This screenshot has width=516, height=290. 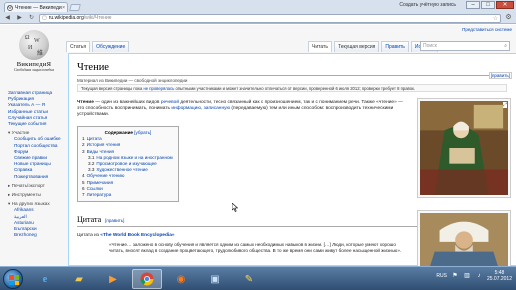 I want to click on taskbar-chrome-icon, so click(x=147, y=279).